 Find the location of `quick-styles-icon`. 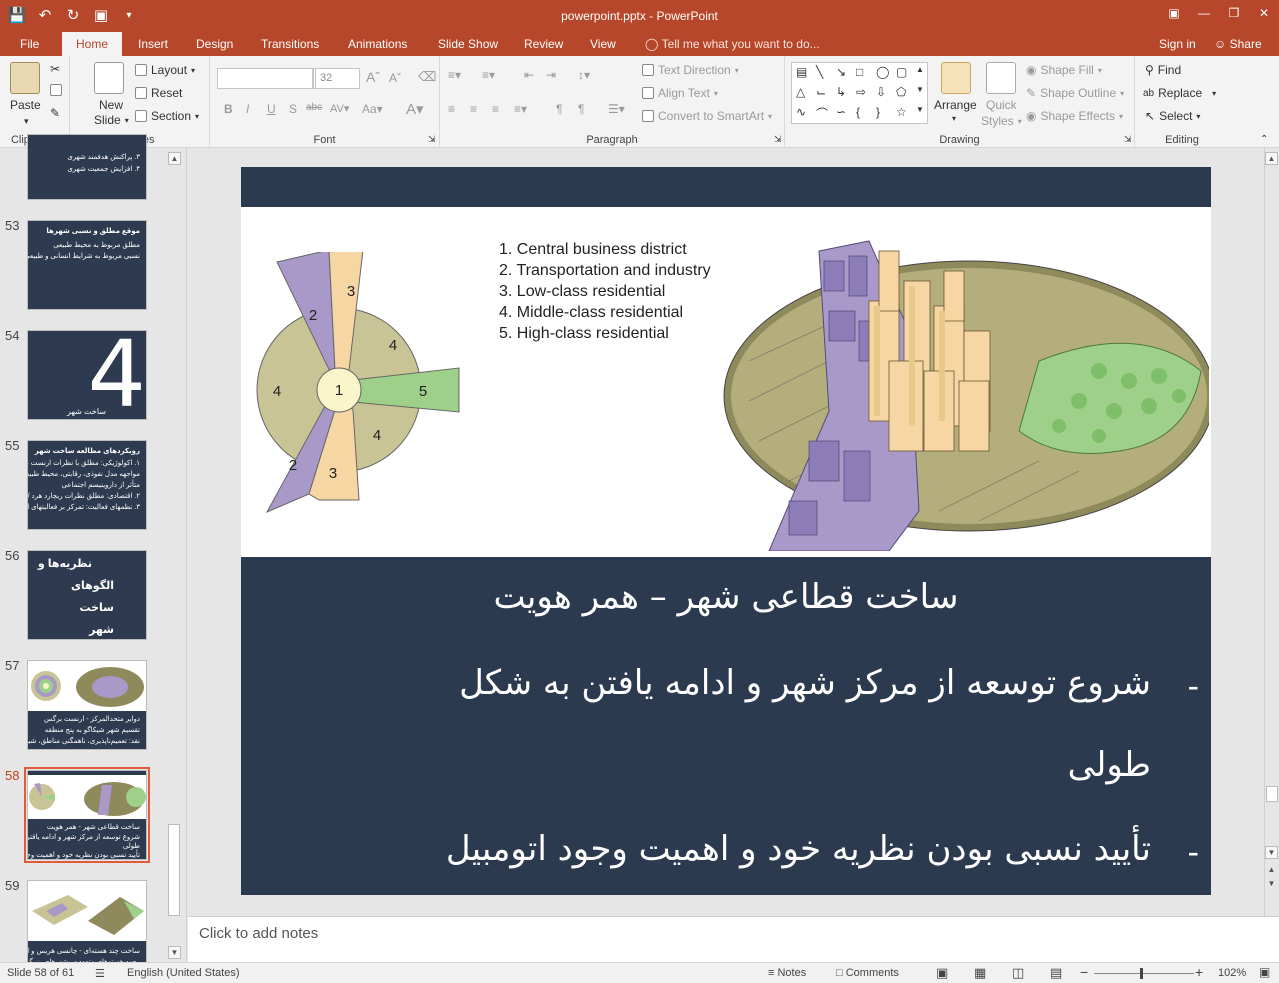

quick-styles-icon is located at coordinates (1001, 78).